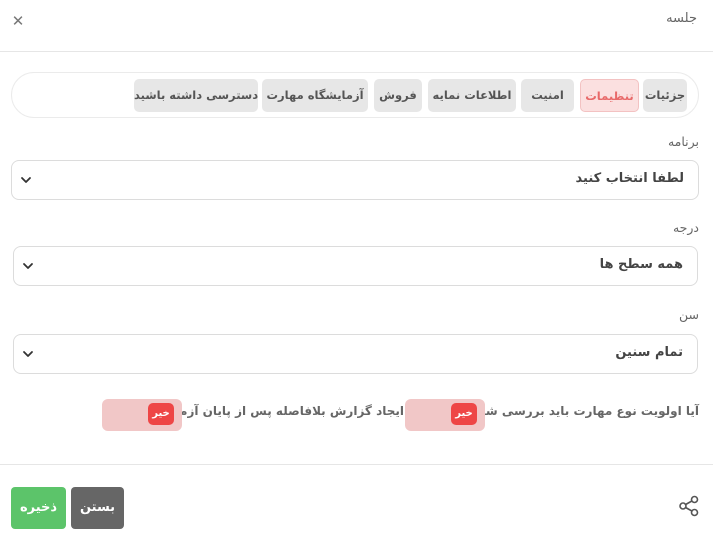 The image size is (713, 546). What do you see at coordinates (464, 414) in the screenshot?
I see `skill-priority-toggle-value: خیر` at bounding box center [464, 414].